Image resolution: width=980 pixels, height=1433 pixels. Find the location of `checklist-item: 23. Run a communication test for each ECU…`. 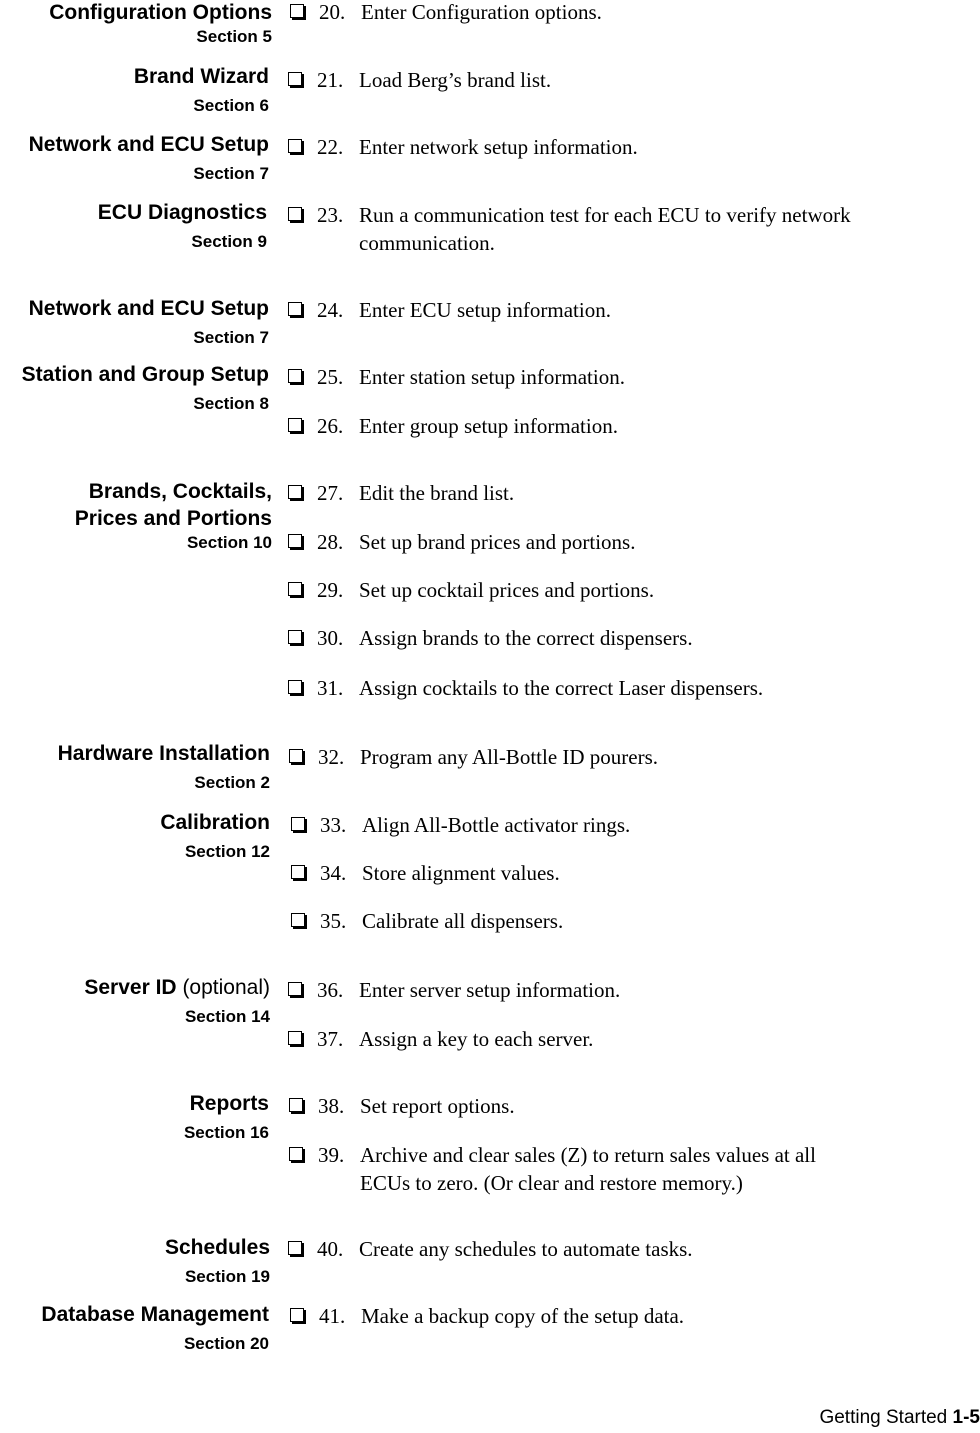

checklist-item: 23. Run a communication test for each ECU… is located at coordinates (603, 229).